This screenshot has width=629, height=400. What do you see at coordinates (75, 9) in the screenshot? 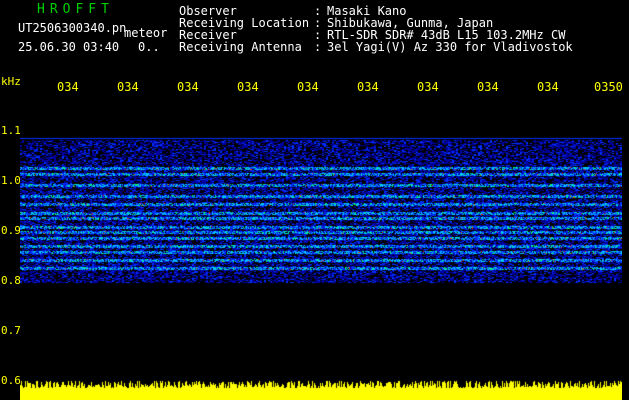
I see `hrofft-brand: HROFFT` at bounding box center [75, 9].